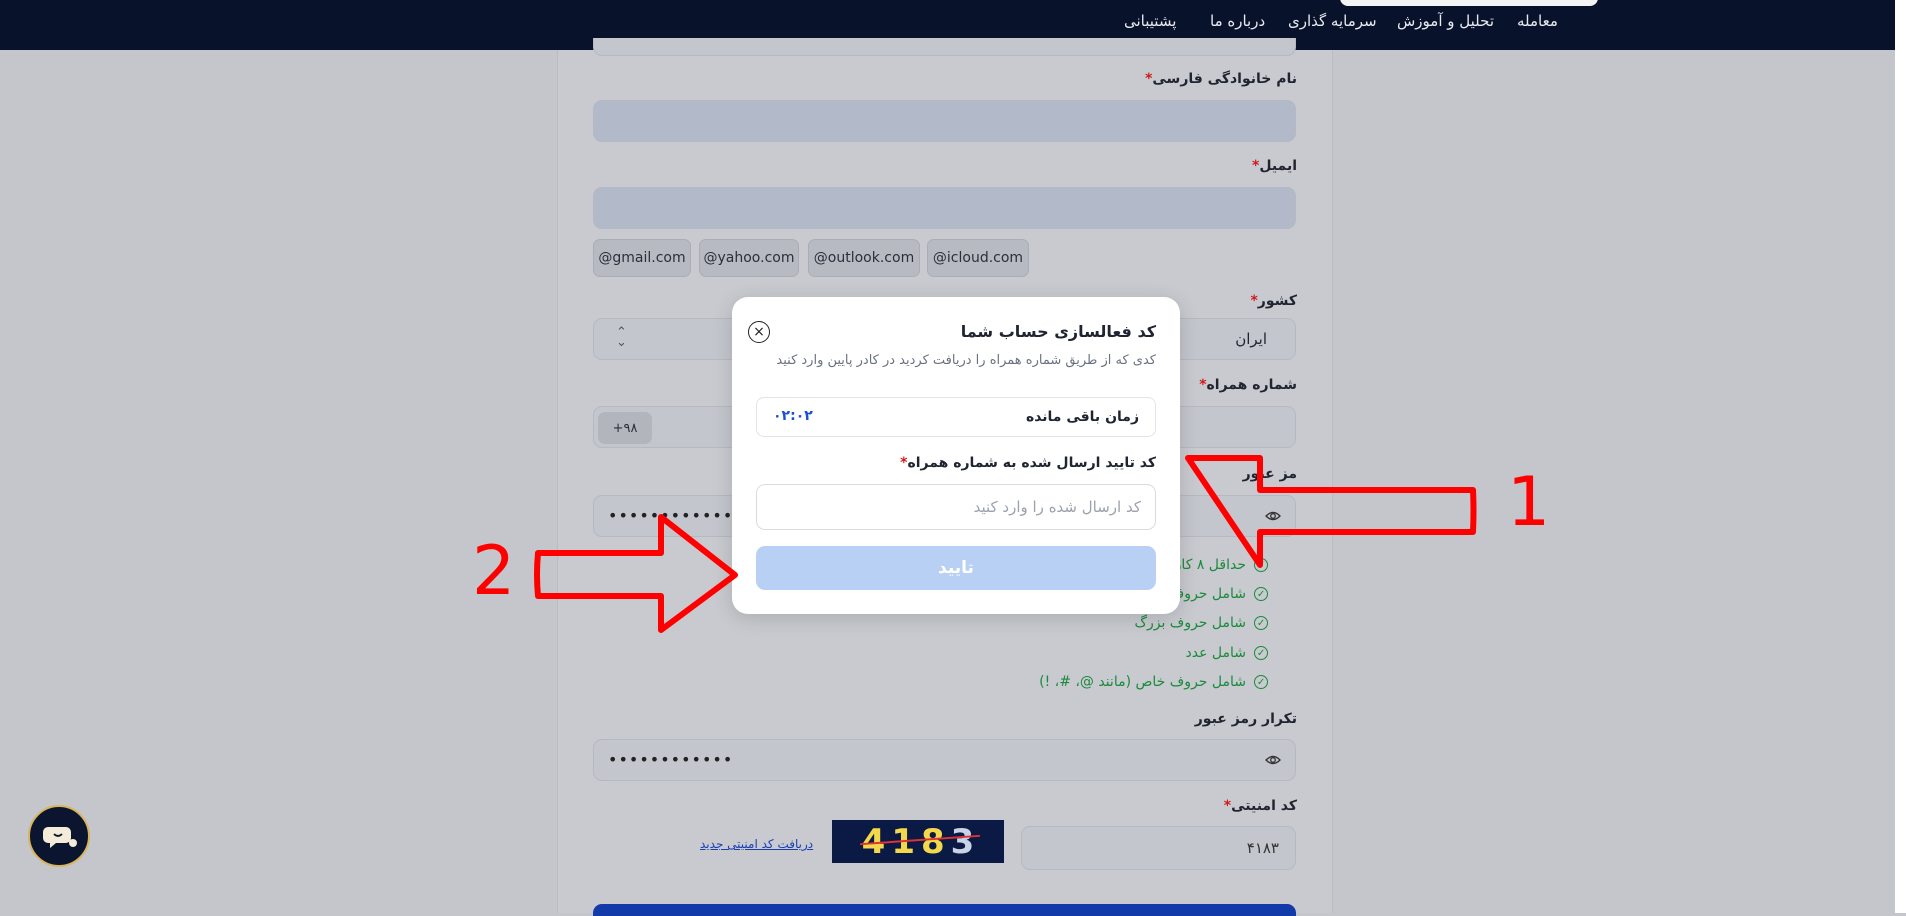 Image resolution: width=1906 pixels, height=916 pixels. Describe the element at coordinates (1529, 502) in the screenshot. I see `annotation-label-1: 1` at that location.